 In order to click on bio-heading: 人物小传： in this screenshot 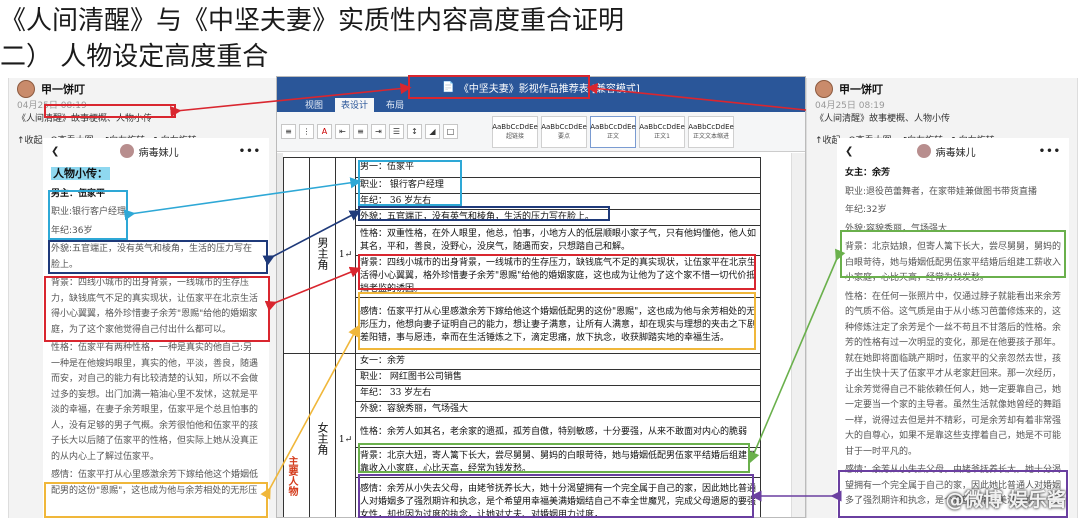, I will do `click(80, 173)`.